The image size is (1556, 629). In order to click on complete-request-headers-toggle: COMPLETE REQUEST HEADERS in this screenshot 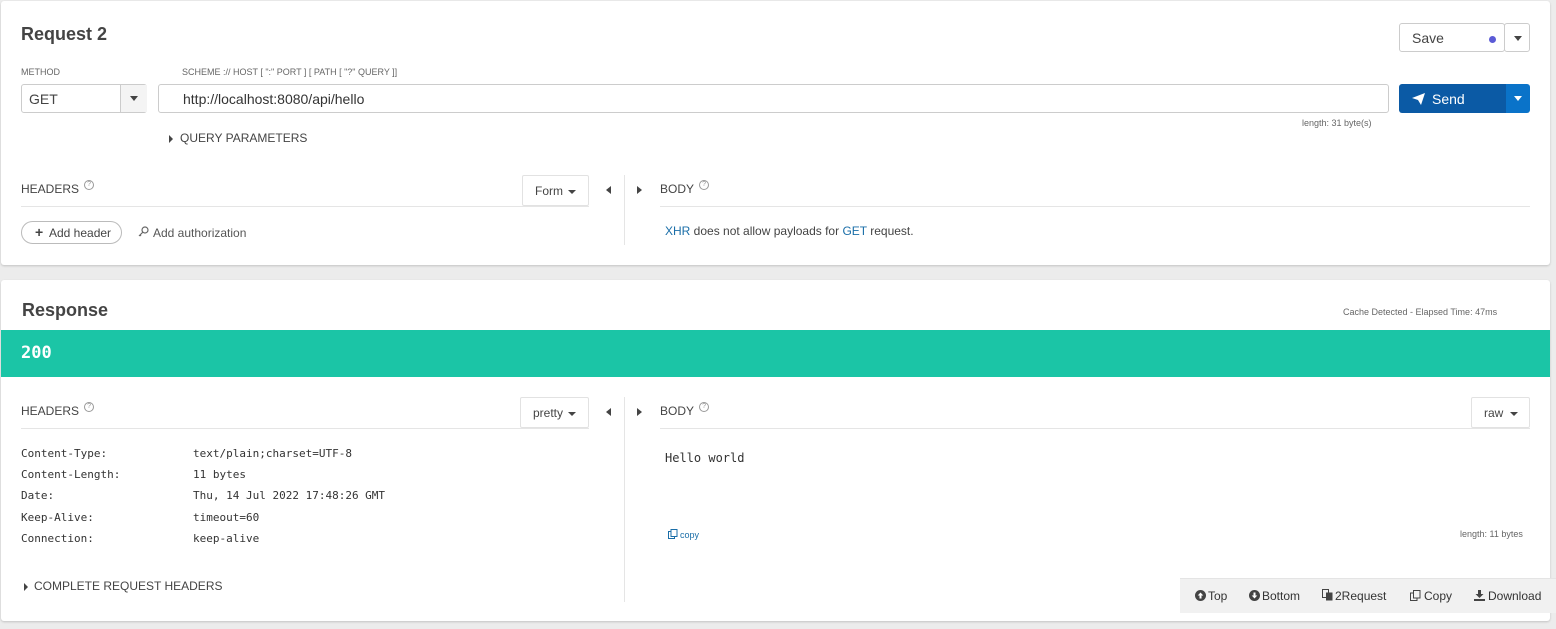, I will do `click(123, 586)`.